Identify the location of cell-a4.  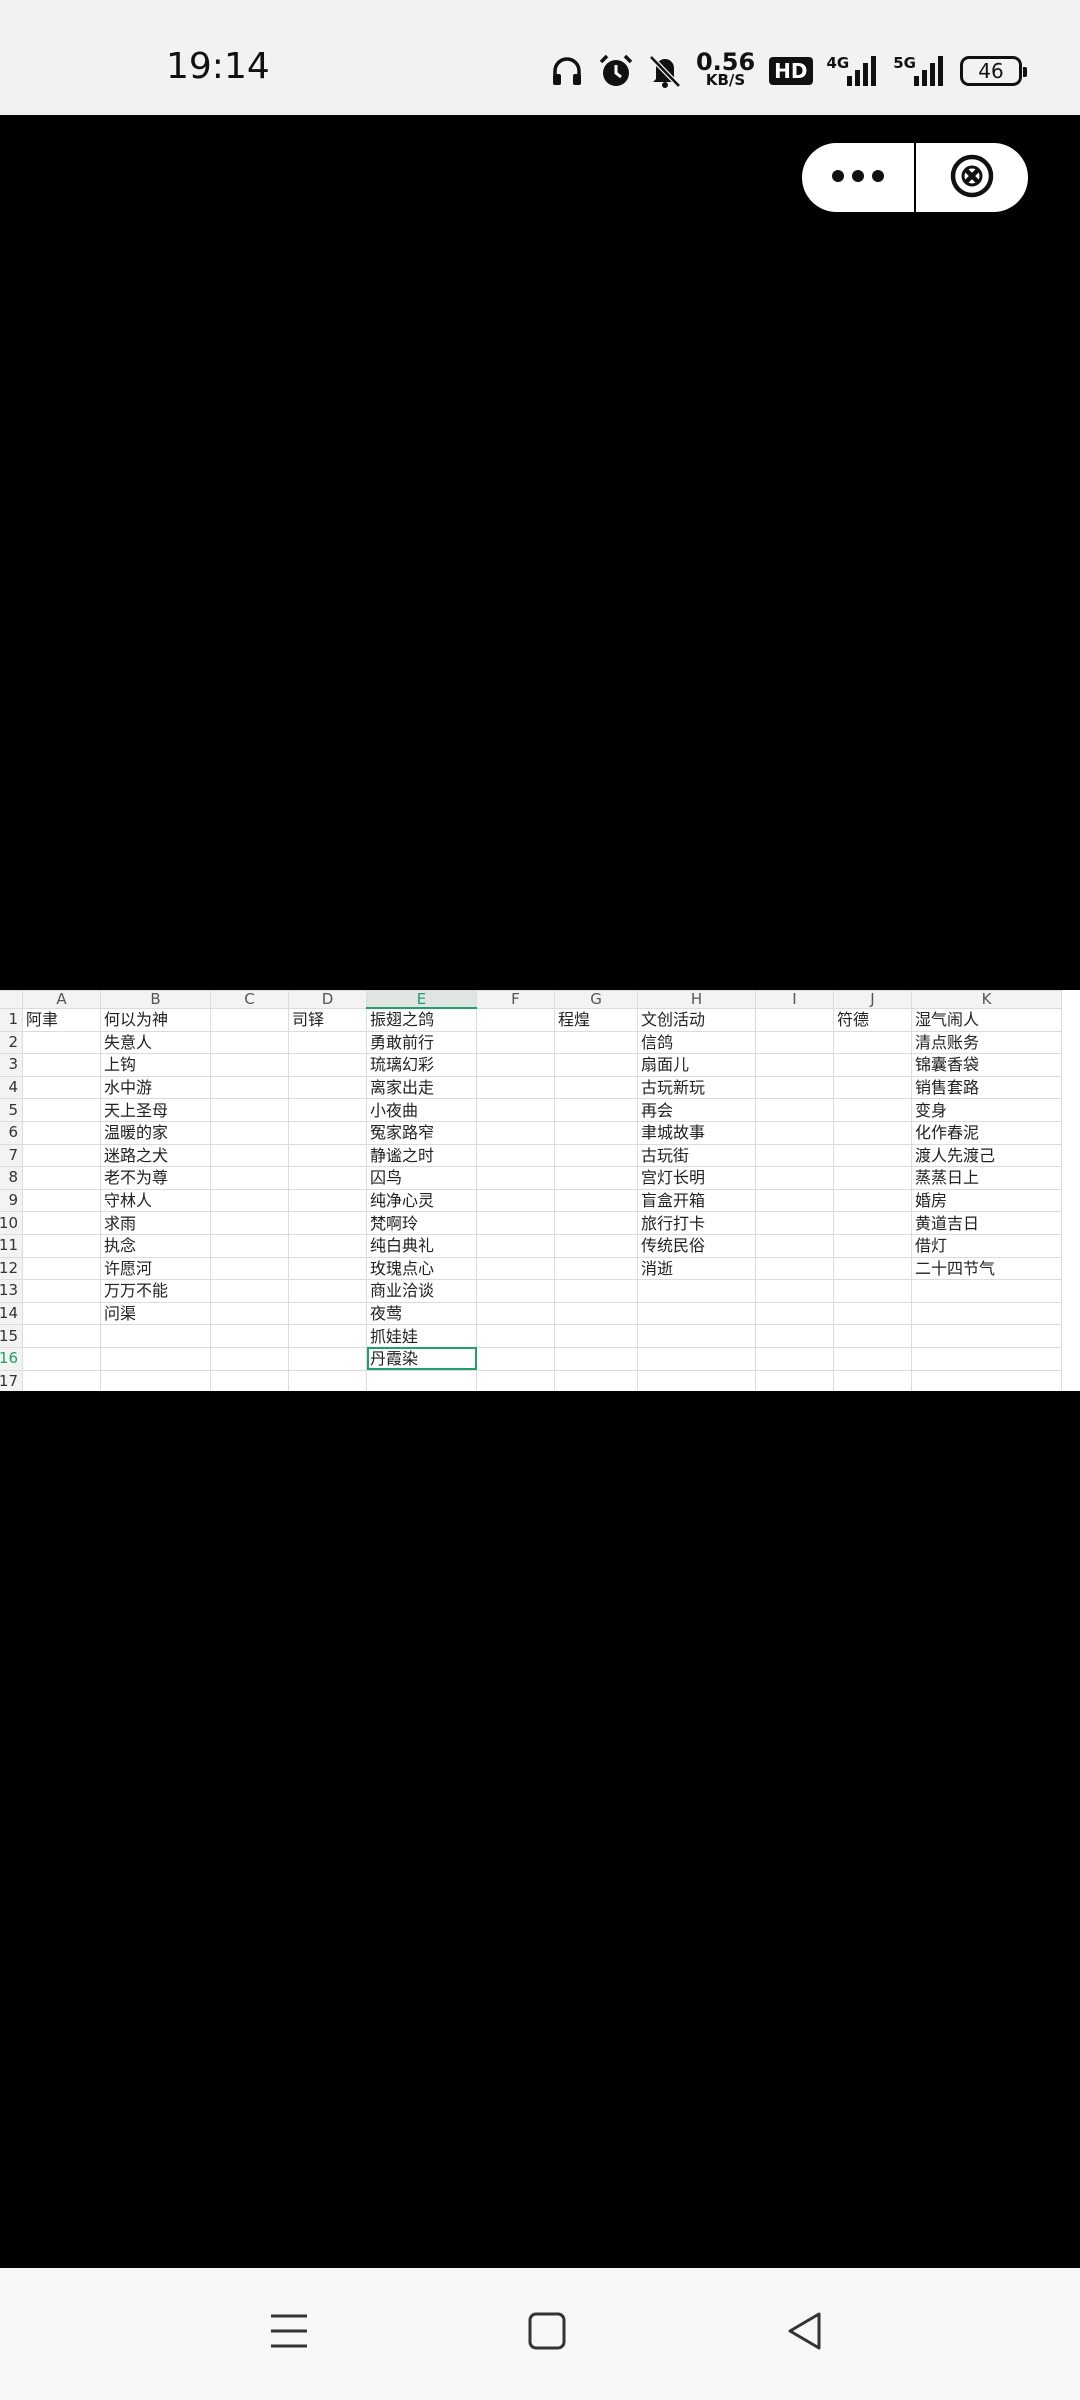
(61, 1087).